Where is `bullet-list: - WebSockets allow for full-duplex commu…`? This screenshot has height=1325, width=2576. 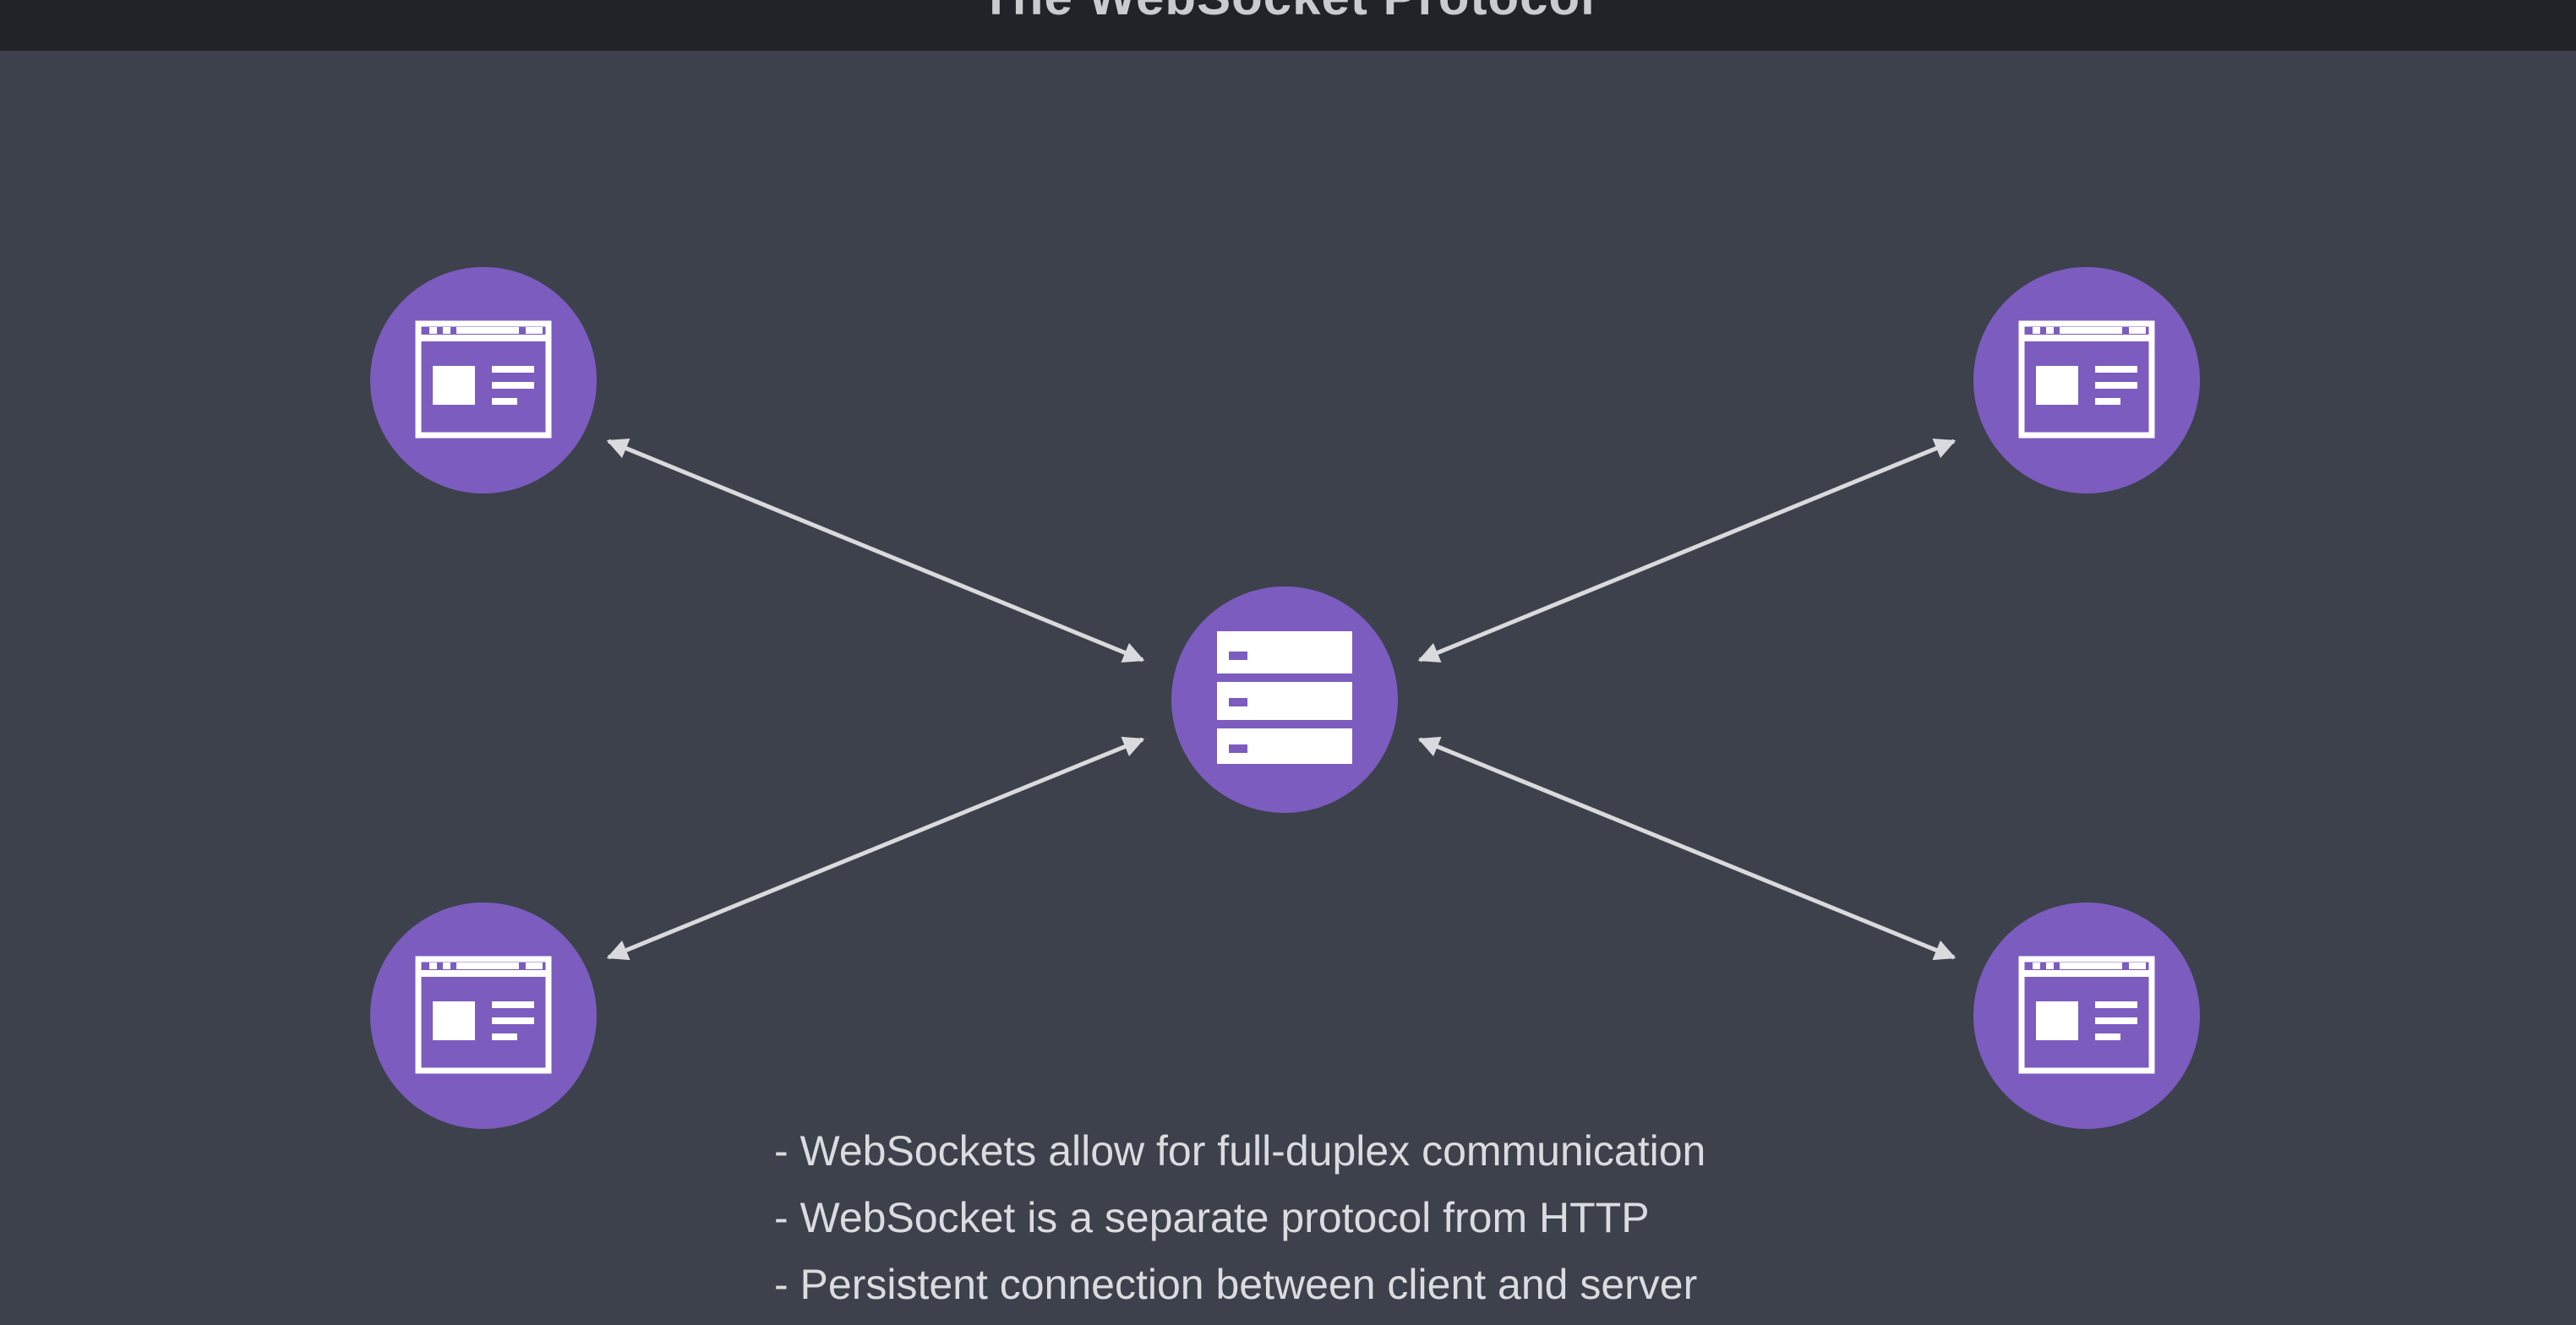
bullet-list: - WebSockets allow for full-duplex commu… is located at coordinates (1240, 1218).